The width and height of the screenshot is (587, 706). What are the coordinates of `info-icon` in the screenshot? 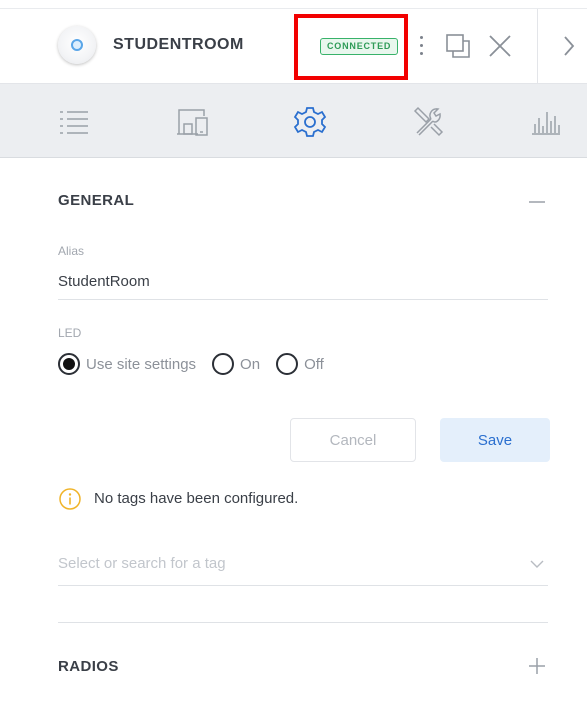 It's located at (70, 499).